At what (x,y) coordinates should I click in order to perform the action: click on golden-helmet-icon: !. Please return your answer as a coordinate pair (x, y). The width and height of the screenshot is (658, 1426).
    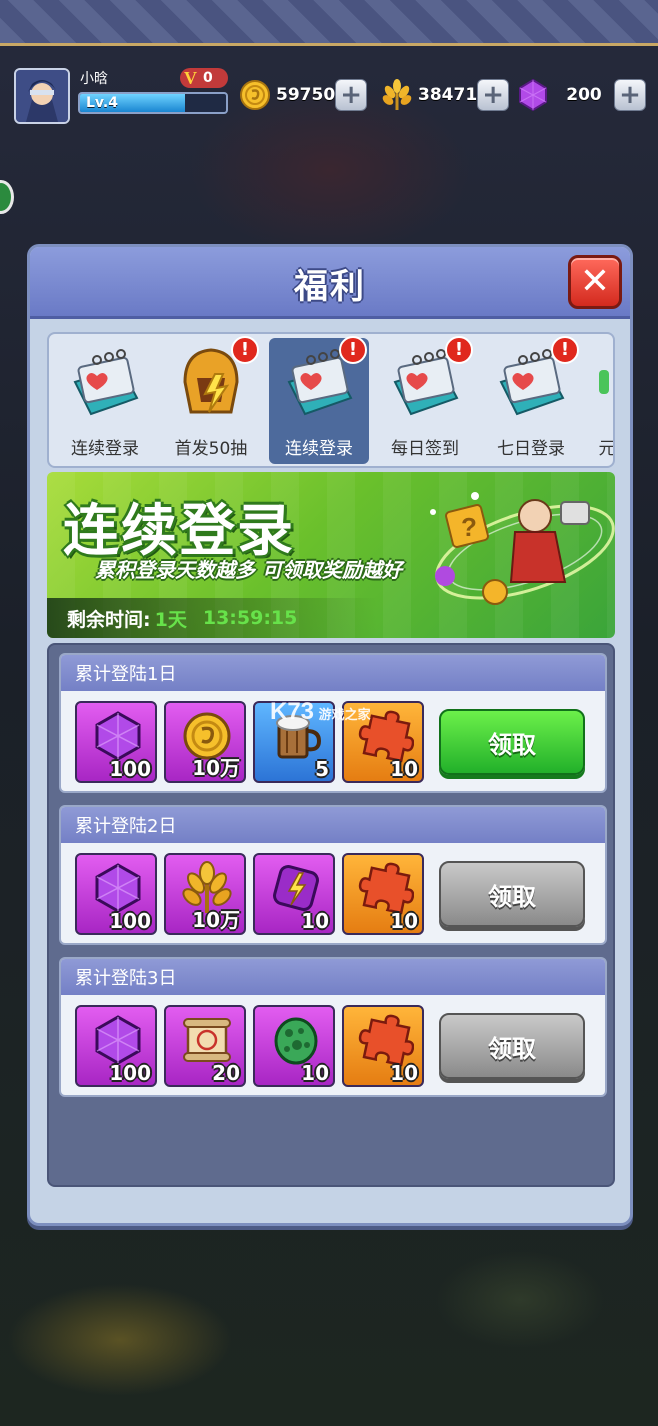
    Looking at the image, I should click on (214, 381).